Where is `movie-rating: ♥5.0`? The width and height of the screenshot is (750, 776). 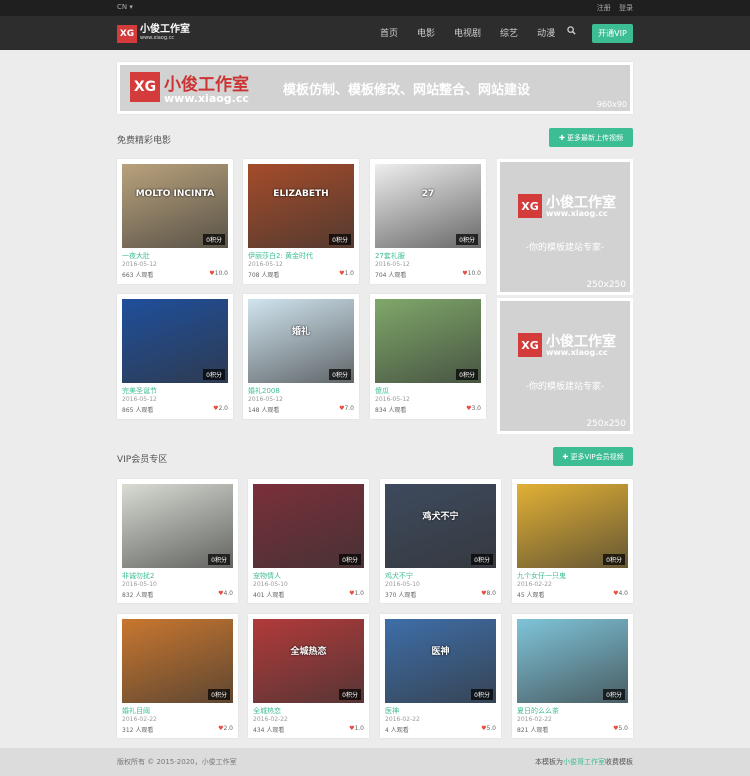
movie-rating: ♥5.0 is located at coordinates (620, 728).